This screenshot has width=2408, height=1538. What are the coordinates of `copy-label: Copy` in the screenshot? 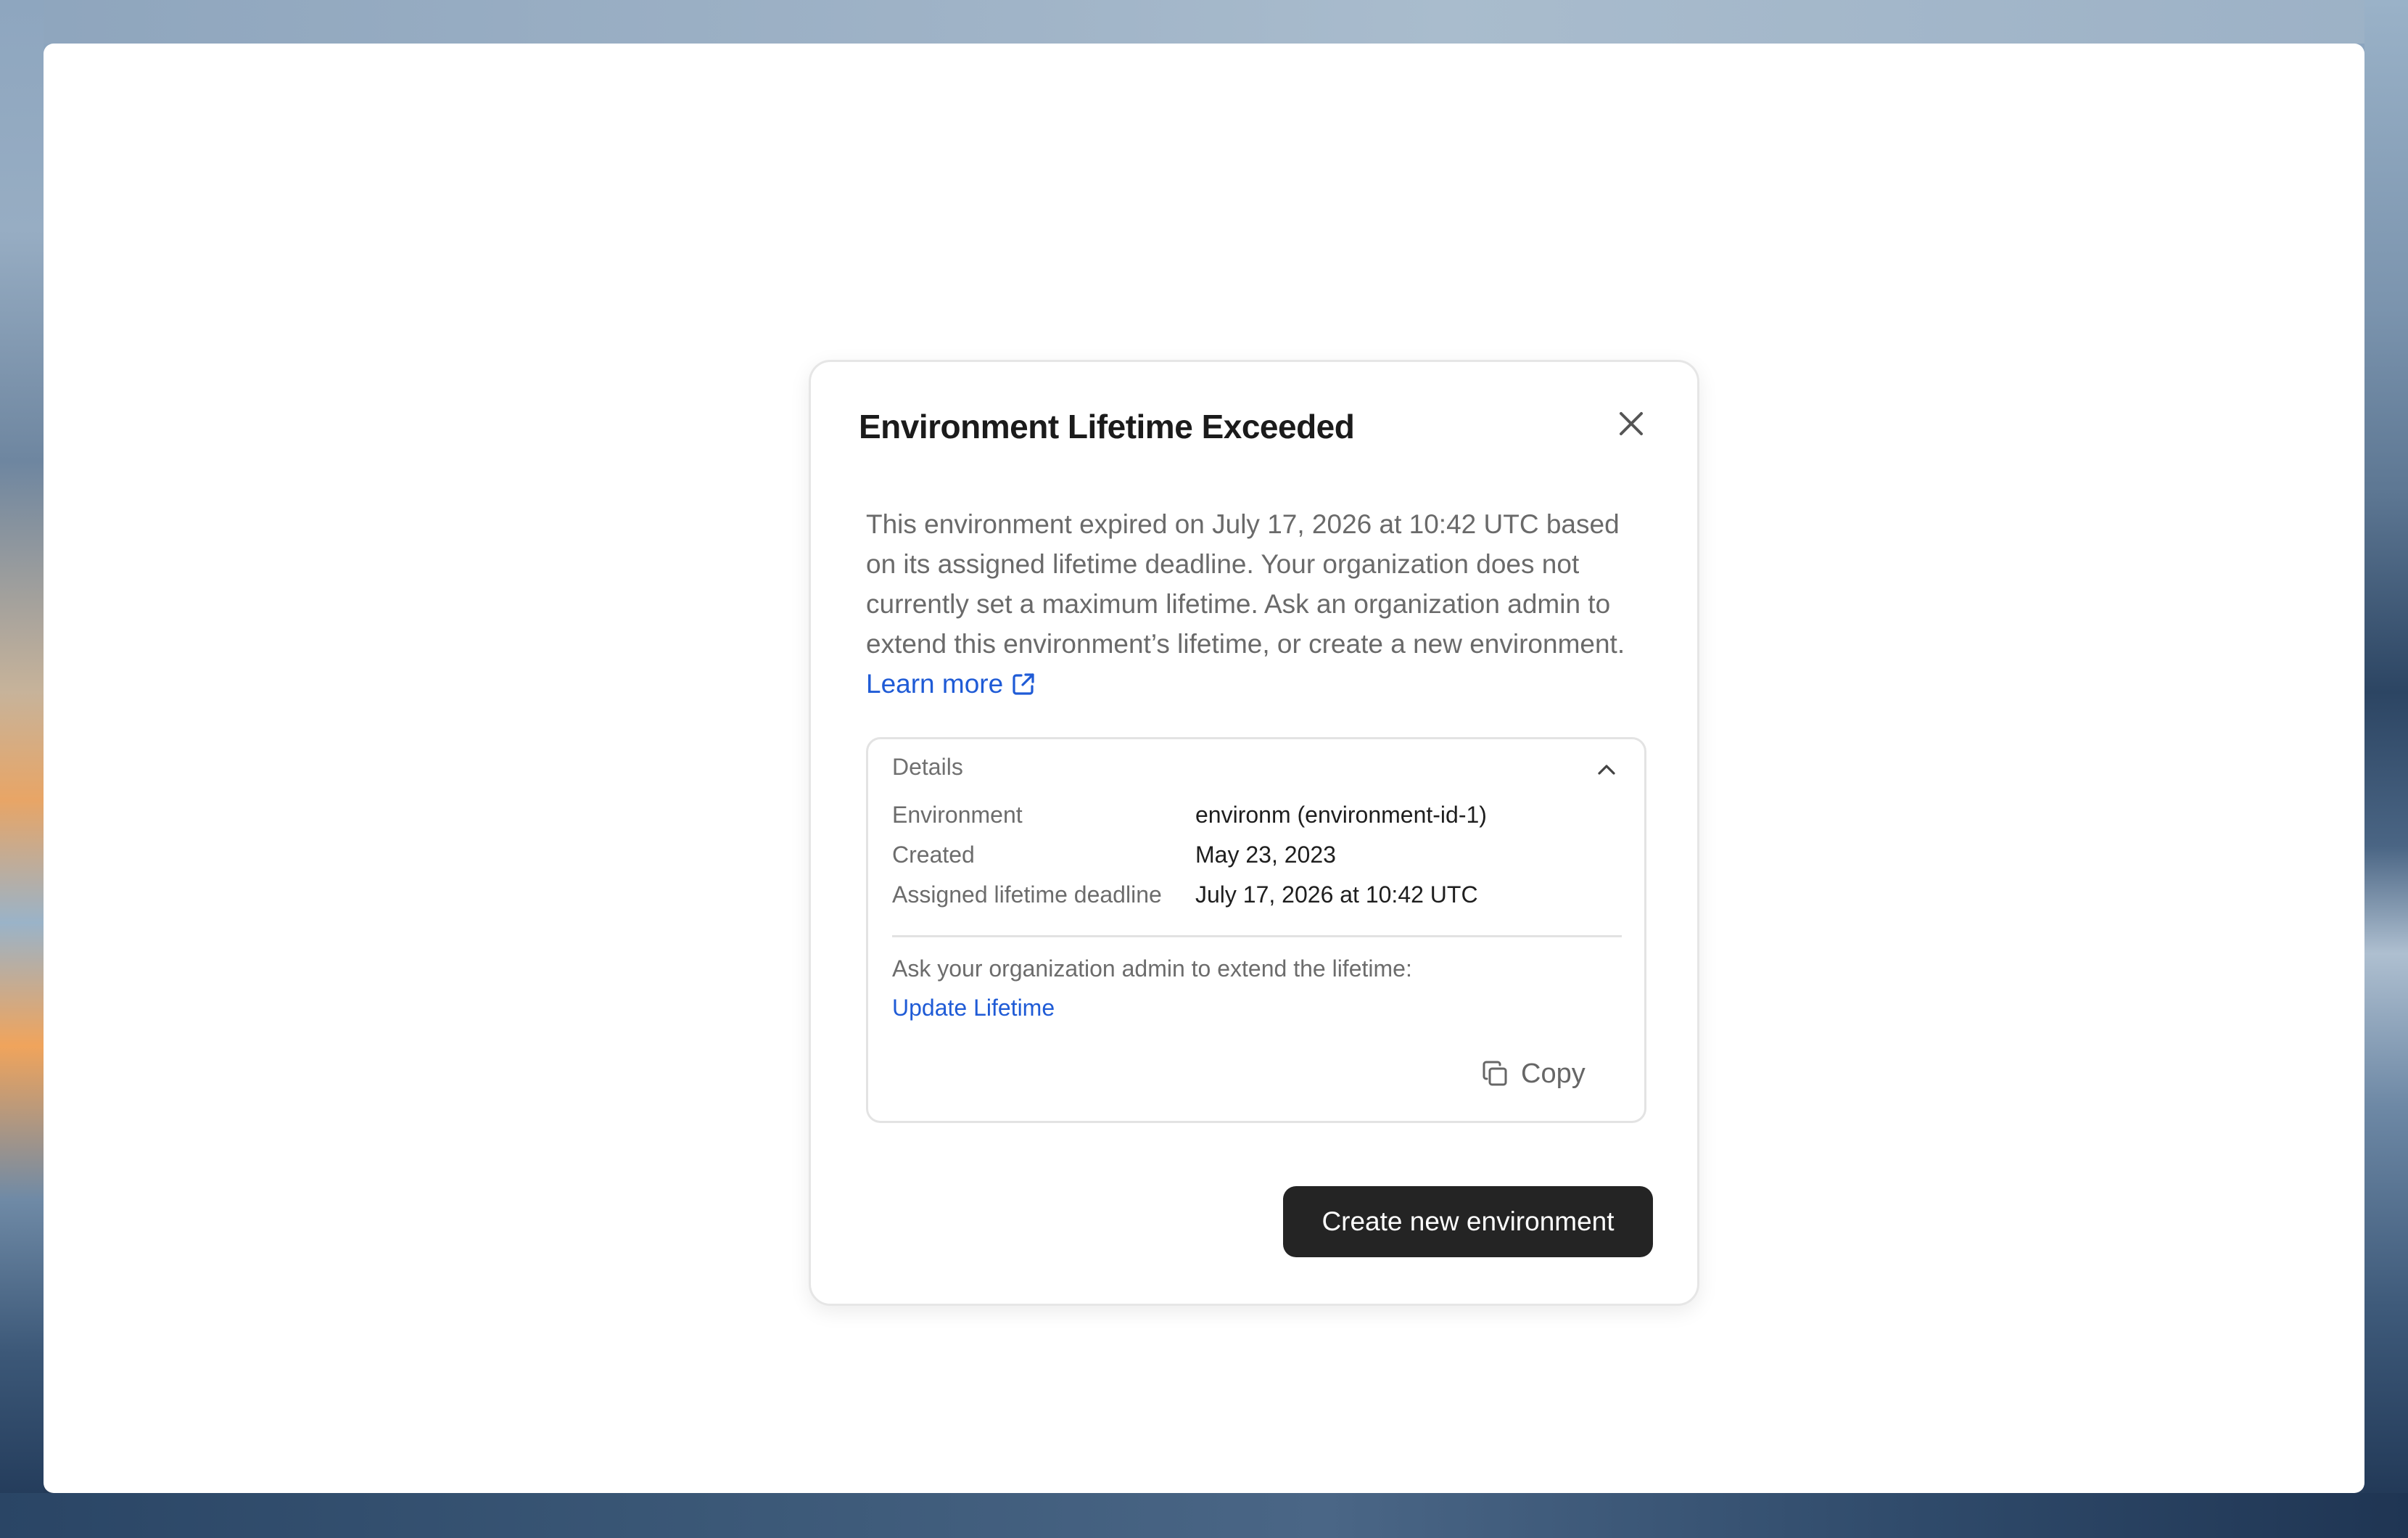 It's located at (1553, 1073).